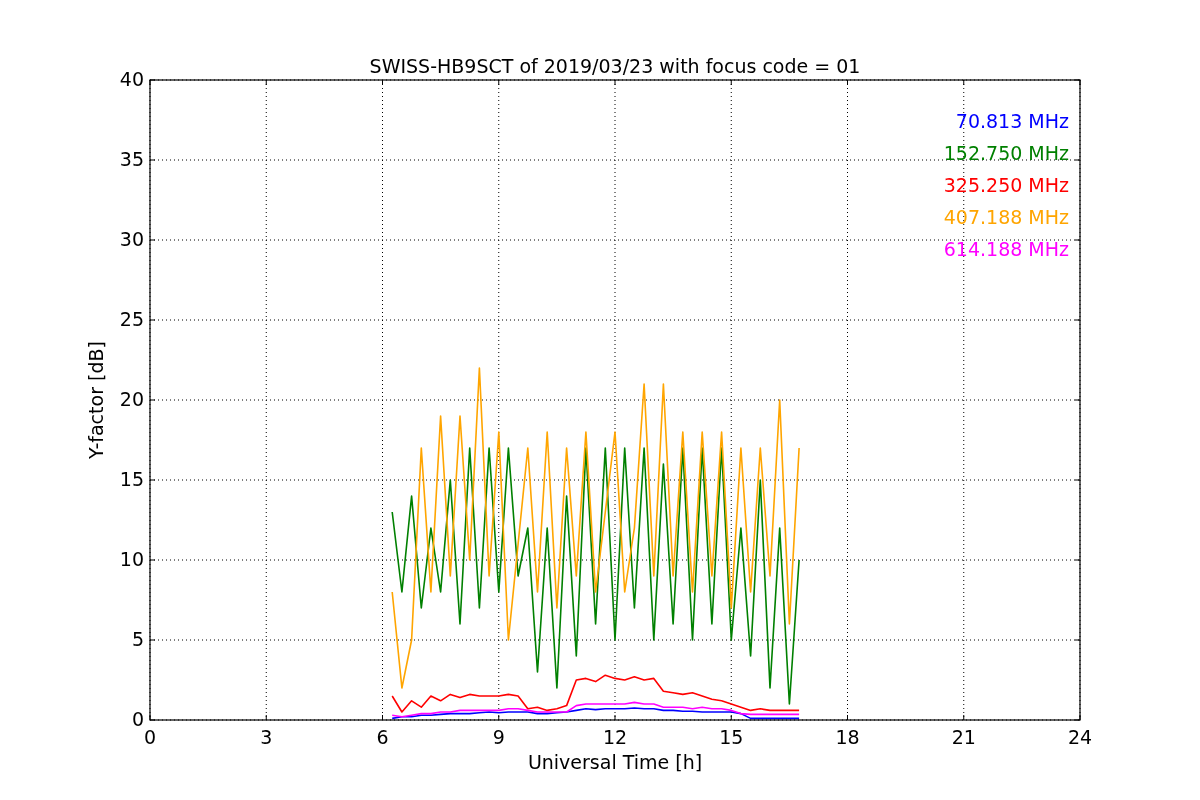 This screenshot has width=1200, height=800. I want to click on legend-label: 407.188 MHz, so click(1006, 217).